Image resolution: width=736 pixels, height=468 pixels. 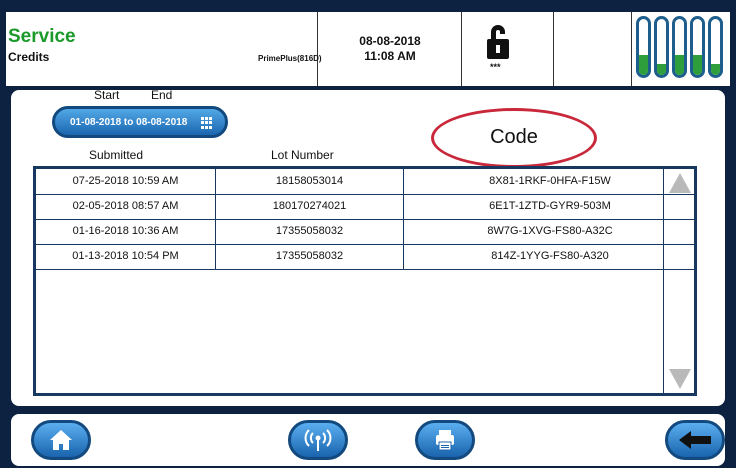 I want to click on back-button, so click(x=695, y=440).